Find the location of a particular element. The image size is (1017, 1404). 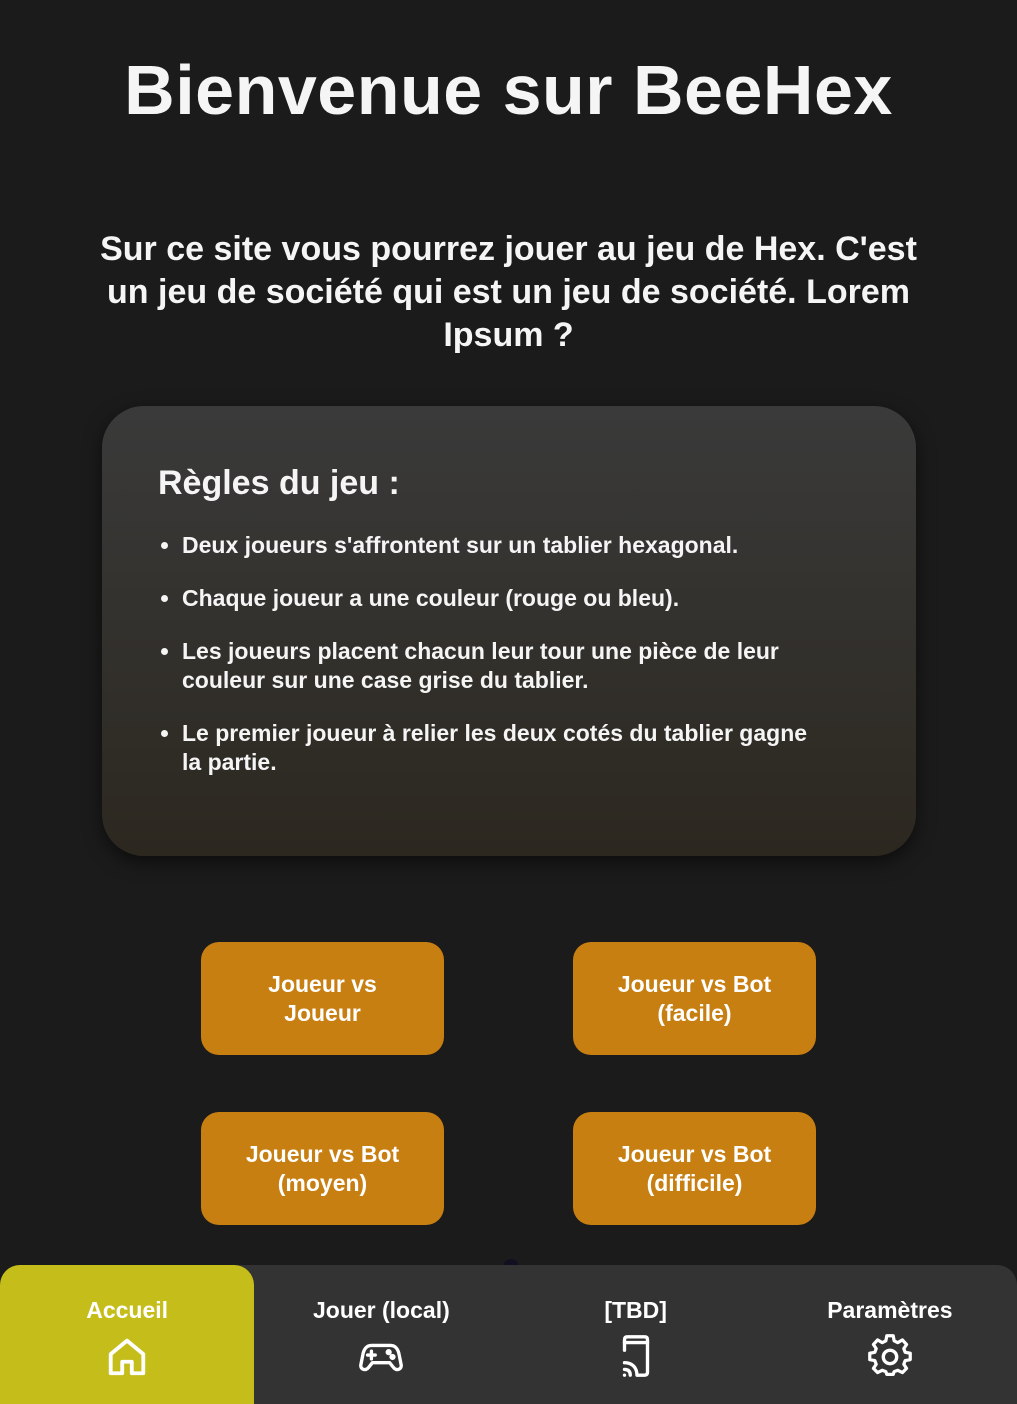

player-vs-bot-hard-button: Joueur vs Bot (difficile) is located at coordinates (694, 1168).